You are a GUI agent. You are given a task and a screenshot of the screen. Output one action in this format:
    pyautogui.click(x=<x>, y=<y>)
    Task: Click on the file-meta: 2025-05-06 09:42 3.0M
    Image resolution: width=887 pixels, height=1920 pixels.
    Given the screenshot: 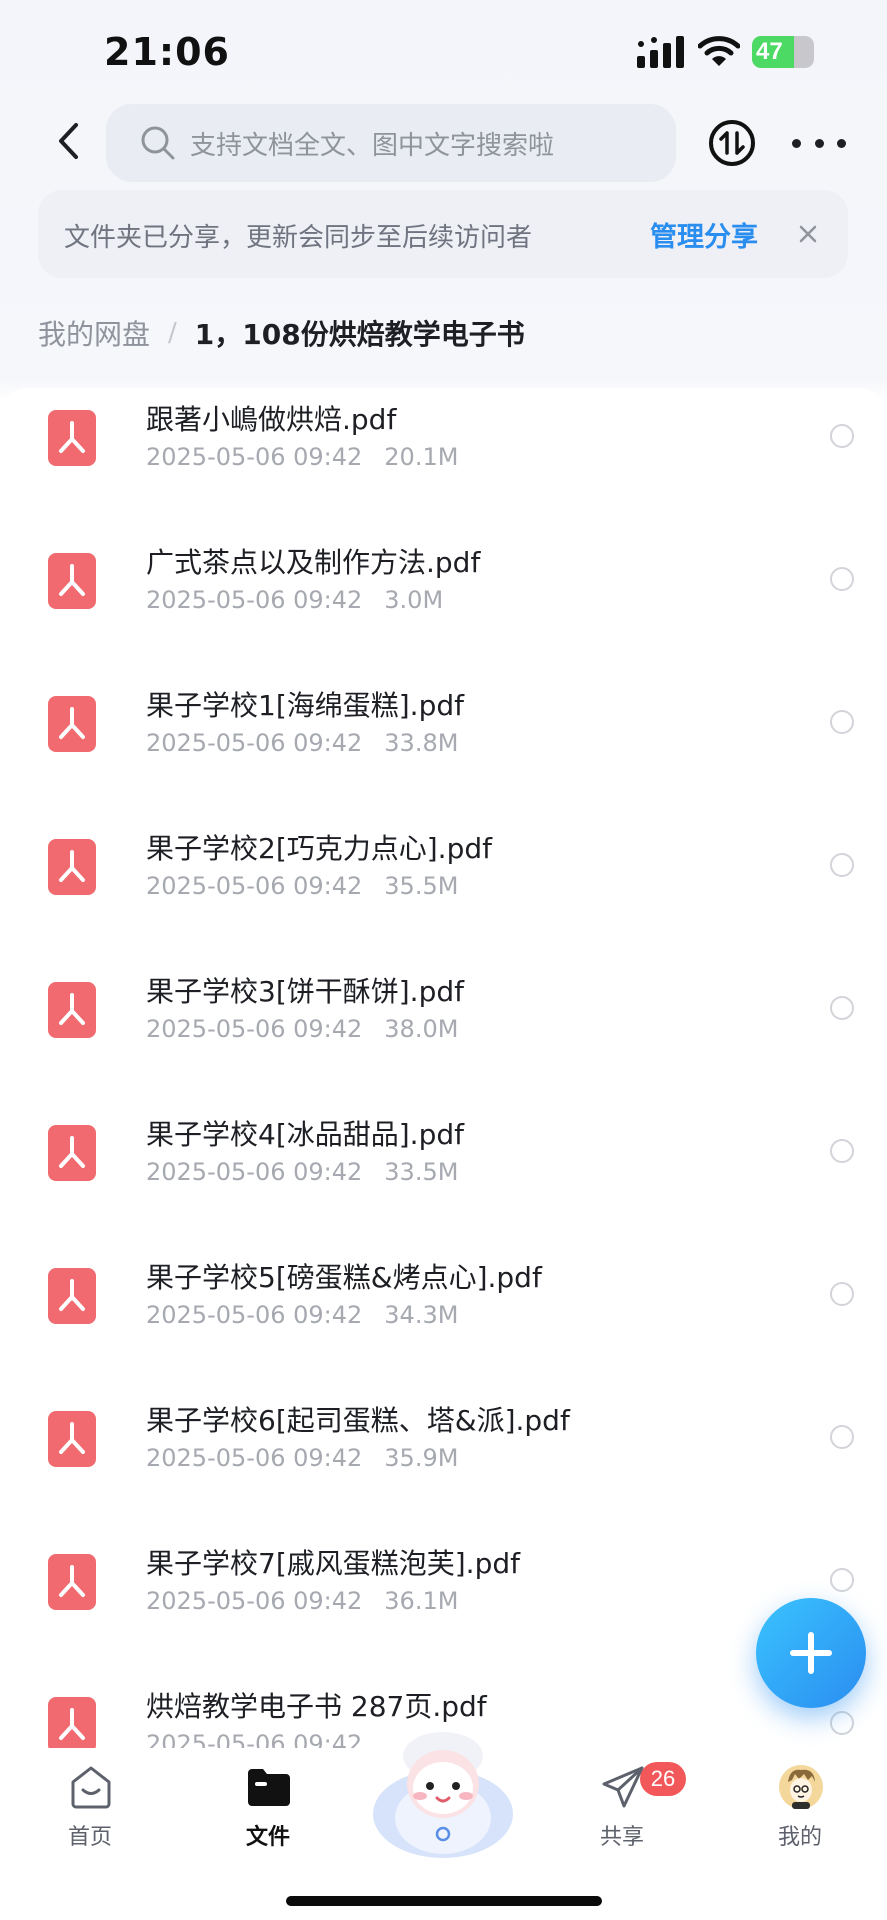 What is the action you would take?
    pyautogui.click(x=294, y=600)
    